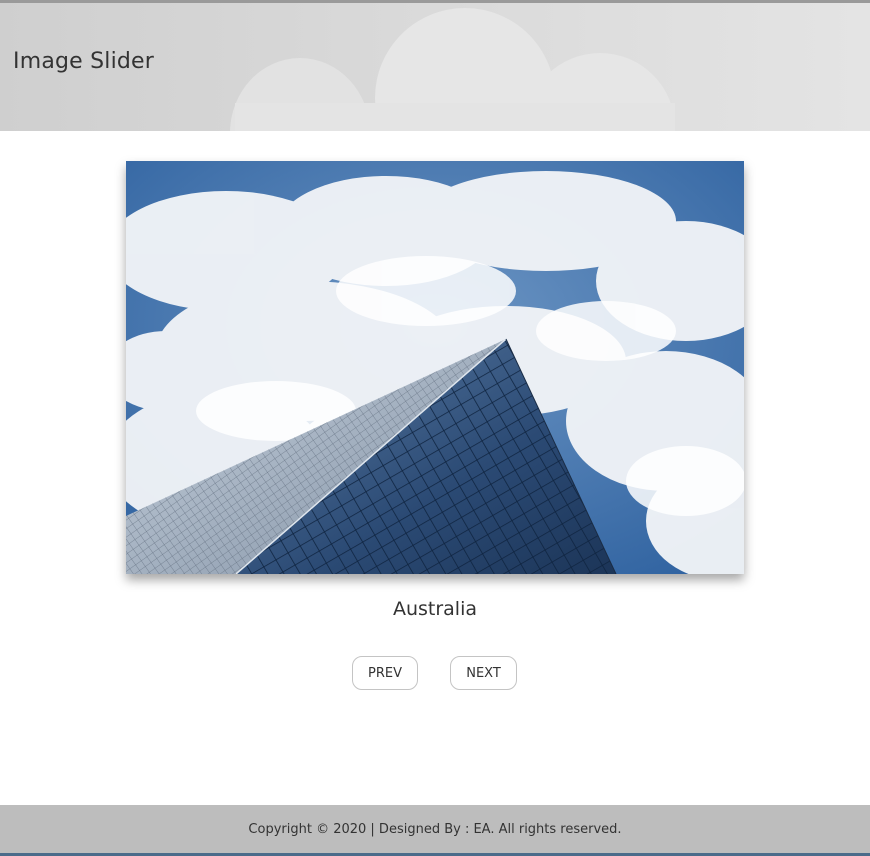  Describe the element at coordinates (483, 673) in the screenshot. I see `next-button: NEXT` at that location.